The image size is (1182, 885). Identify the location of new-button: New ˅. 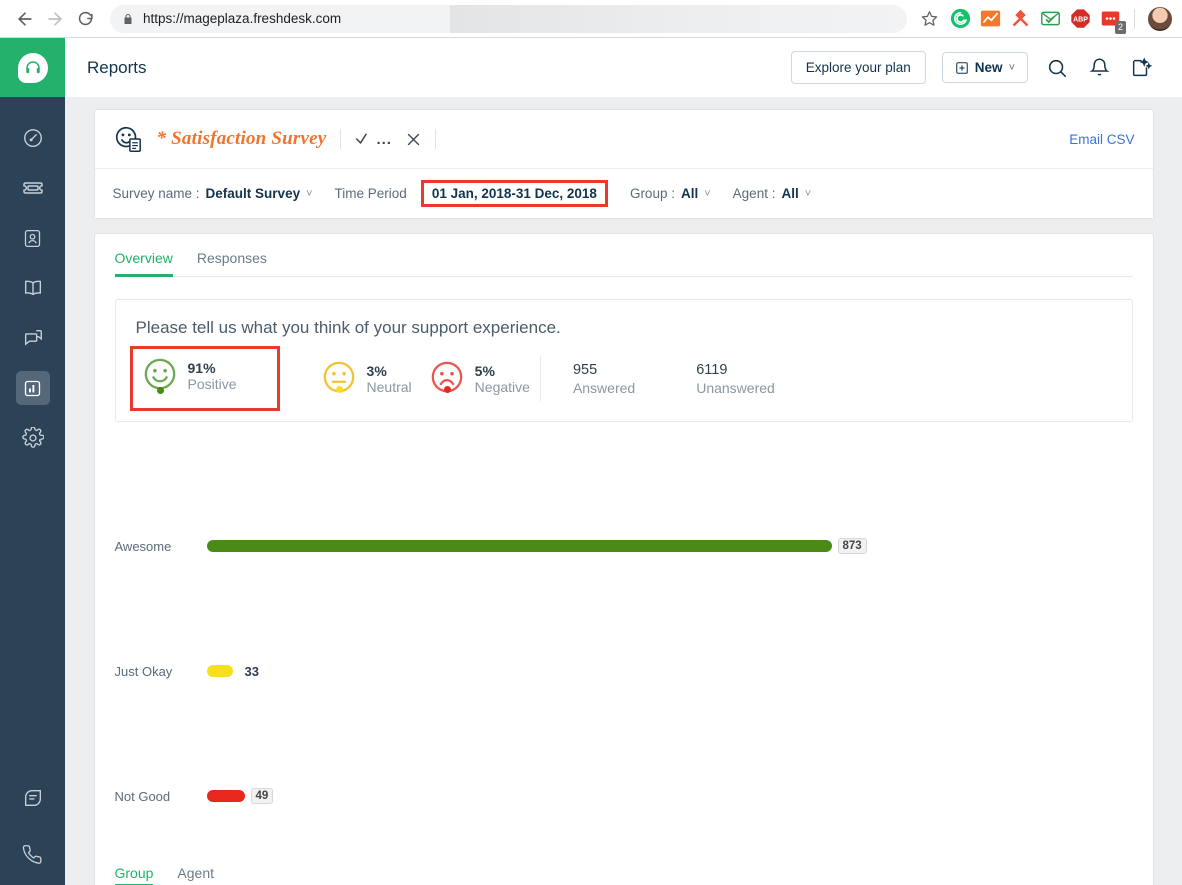
(984, 67).